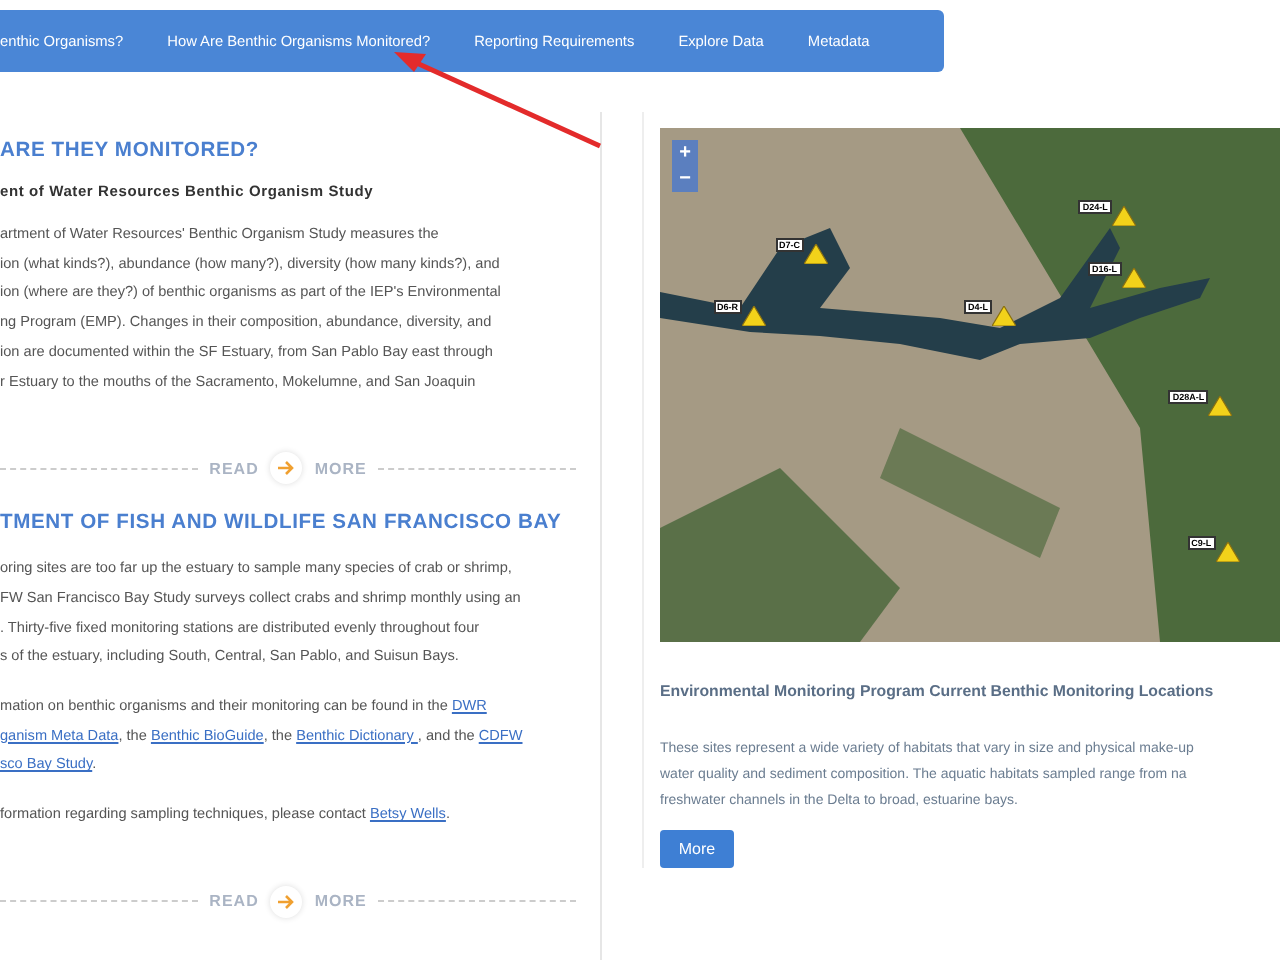  Describe the element at coordinates (282, 523) in the screenshot. I see `section-heading: TMENT OF FISH AND WILDLIFE SAN FRANCISCO BAY` at that location.